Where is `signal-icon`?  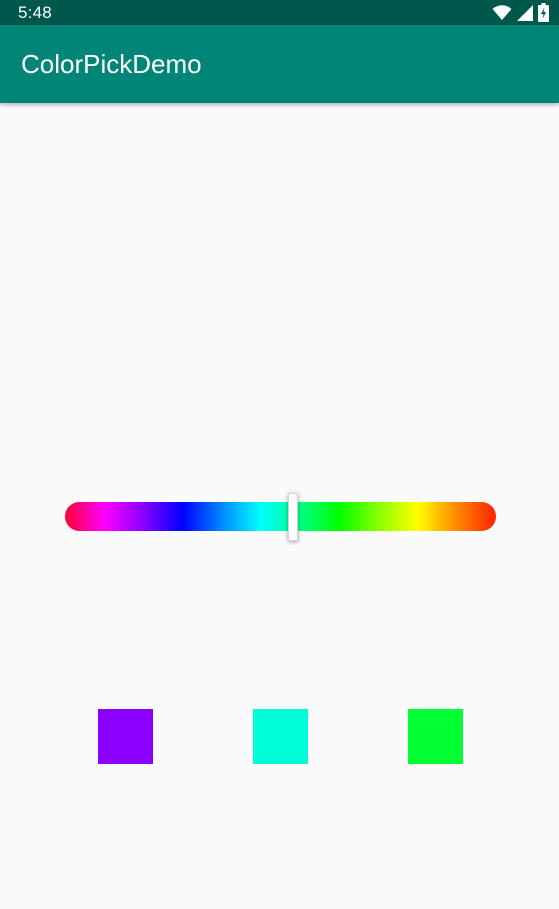 signal-icon is located at coordinates (525, 12).